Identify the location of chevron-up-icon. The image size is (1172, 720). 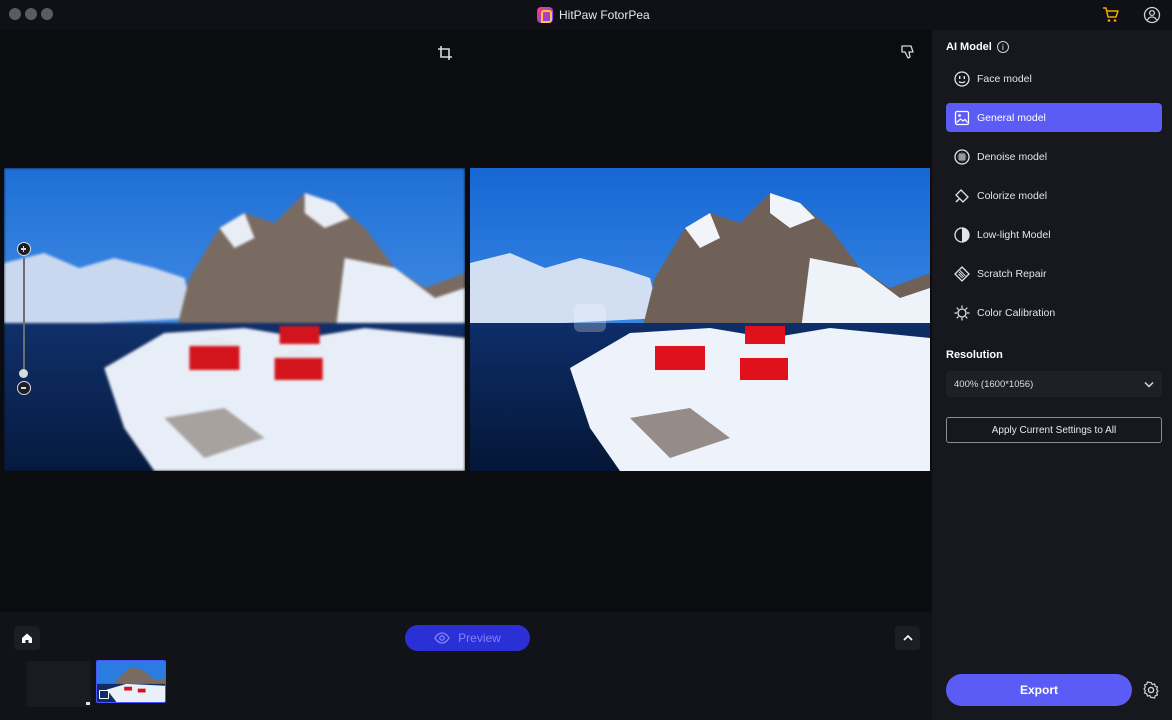
(907, 637).